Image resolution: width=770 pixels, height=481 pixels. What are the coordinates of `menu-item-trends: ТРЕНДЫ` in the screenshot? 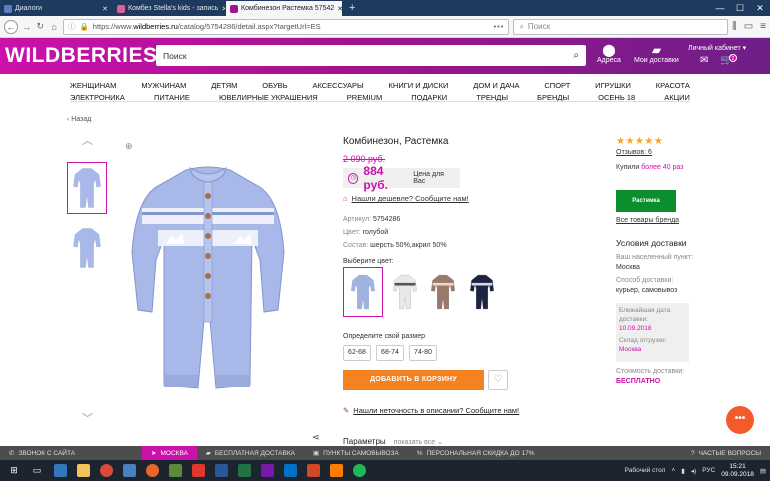 It's located at (492, 98).